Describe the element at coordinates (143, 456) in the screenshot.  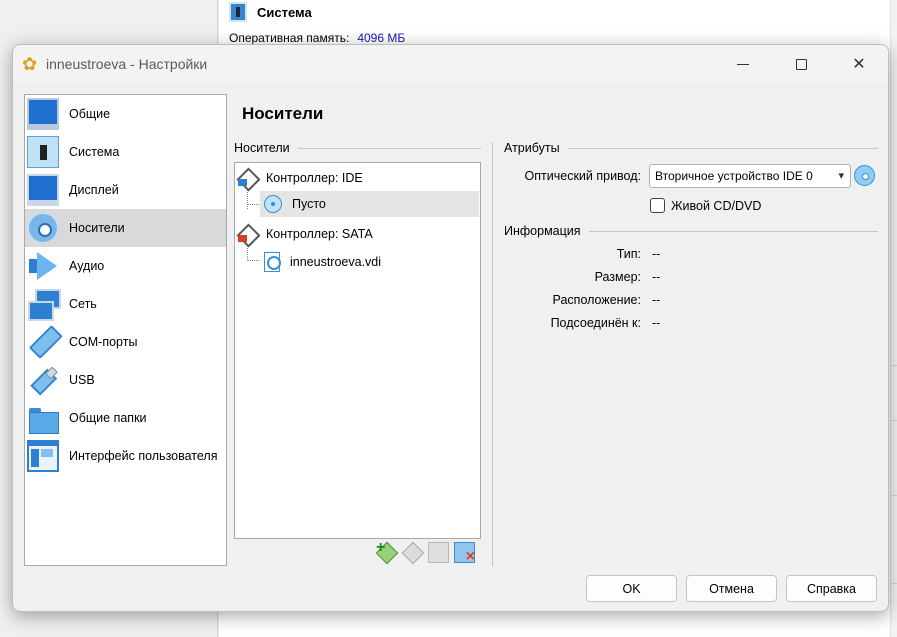
I see `category-label: Интерфейс пользователя` at that location.